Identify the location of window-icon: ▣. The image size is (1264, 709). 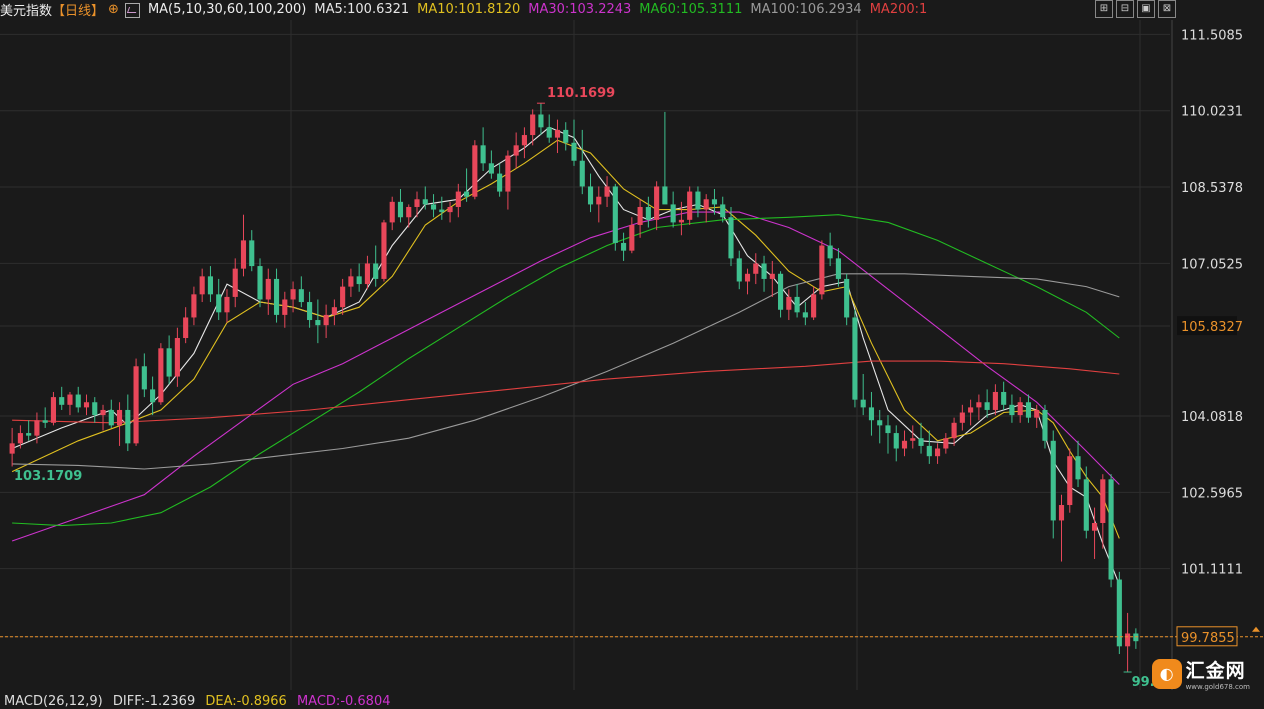
(1146, 9).